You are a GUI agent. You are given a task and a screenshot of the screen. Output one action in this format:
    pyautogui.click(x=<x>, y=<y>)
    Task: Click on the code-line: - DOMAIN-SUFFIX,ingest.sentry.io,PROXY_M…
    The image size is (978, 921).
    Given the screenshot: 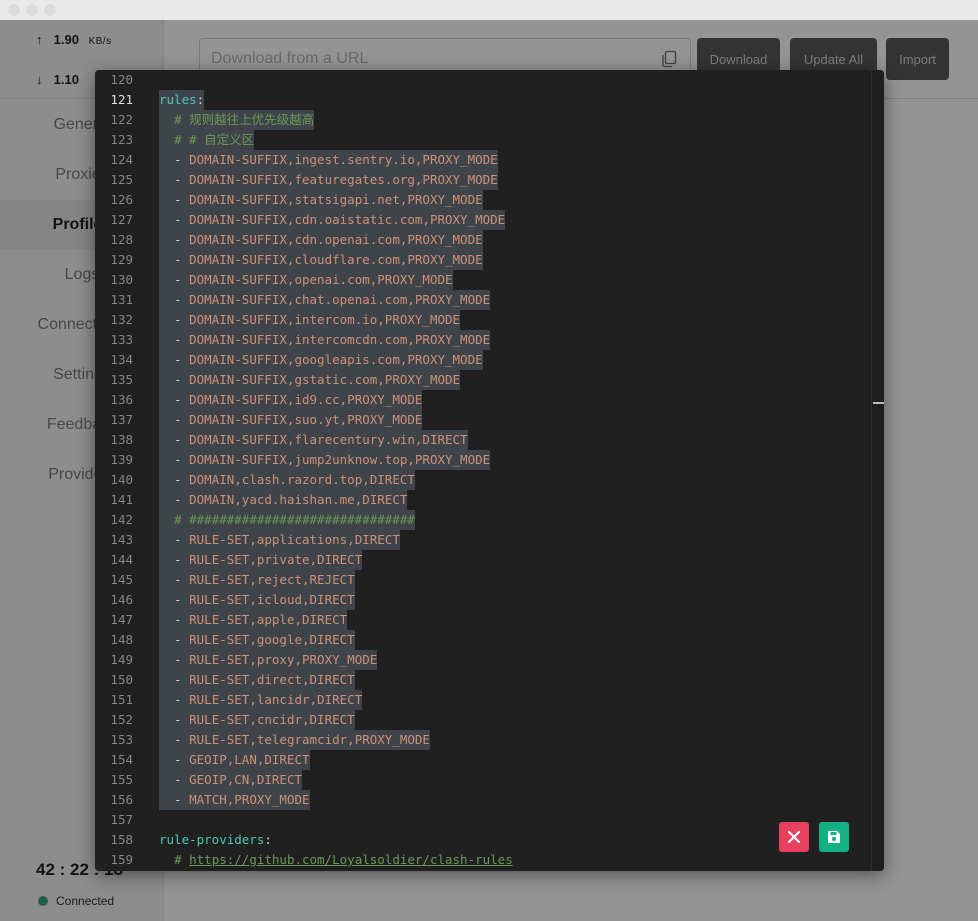 What is the action you would take?
    pyautogui.click(x=328, y=160)
    